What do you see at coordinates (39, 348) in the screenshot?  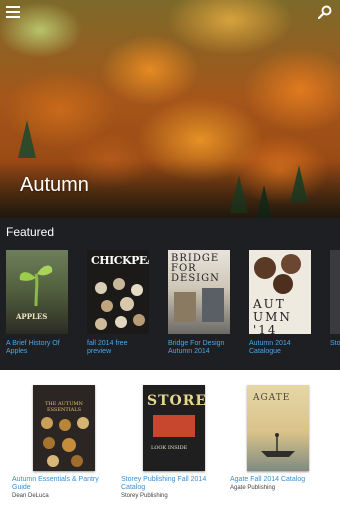 I see `featured-item-label: A Brief History Of Apples` at bounding box center [39, 348].